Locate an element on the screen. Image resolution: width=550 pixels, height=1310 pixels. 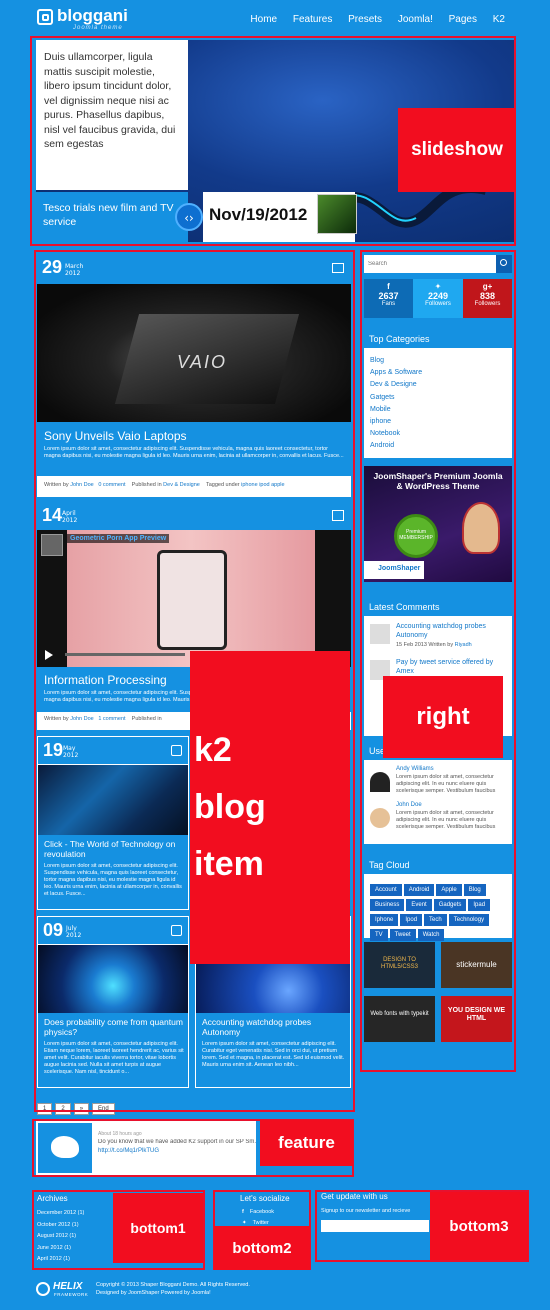
nav-features: Features is located at coordinates (312, 19).